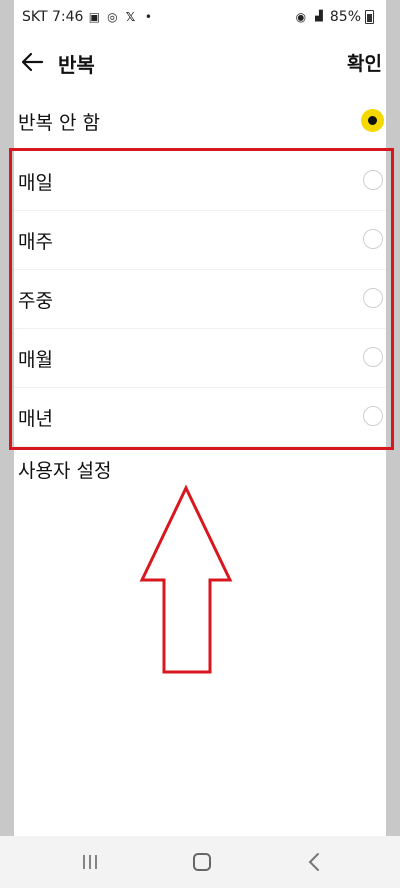 The width and height of the screenshot is (400, 888). I want to click on option-custom: 사용자 설정, so click(200, 470).